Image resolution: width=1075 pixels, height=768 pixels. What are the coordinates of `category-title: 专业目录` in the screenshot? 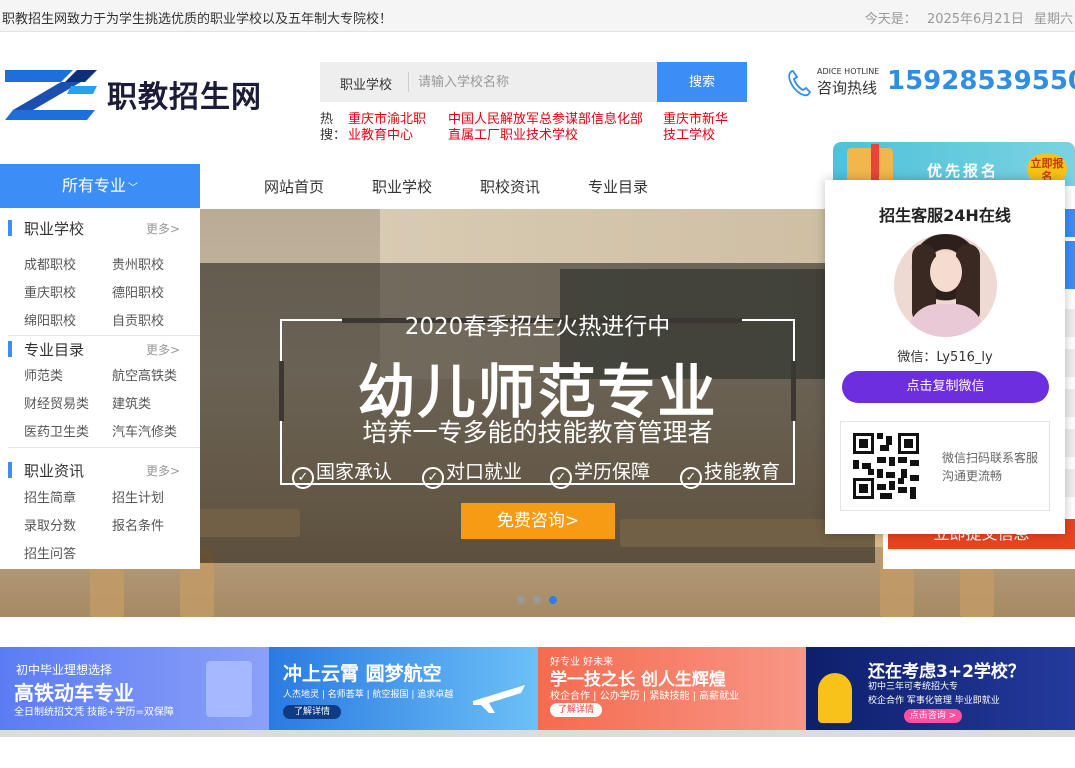 It's located at (54, 349).